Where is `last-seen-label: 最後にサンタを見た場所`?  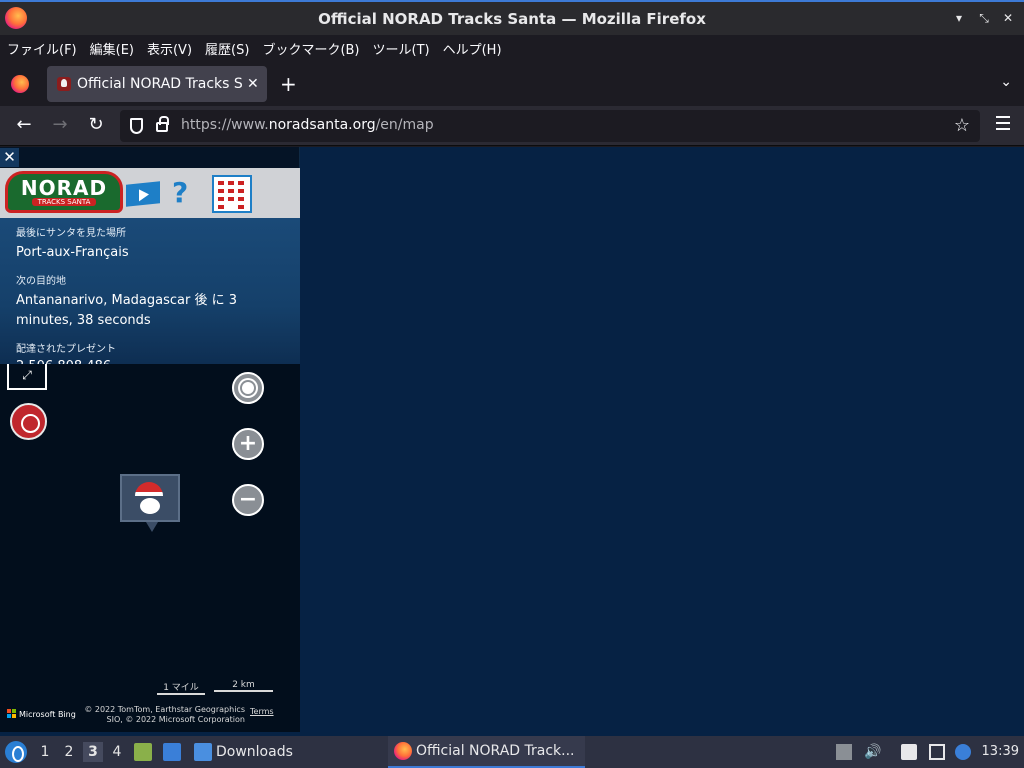
last-seen-label: 最後にサンタを見た場所 is located at coordinates (71, 233).